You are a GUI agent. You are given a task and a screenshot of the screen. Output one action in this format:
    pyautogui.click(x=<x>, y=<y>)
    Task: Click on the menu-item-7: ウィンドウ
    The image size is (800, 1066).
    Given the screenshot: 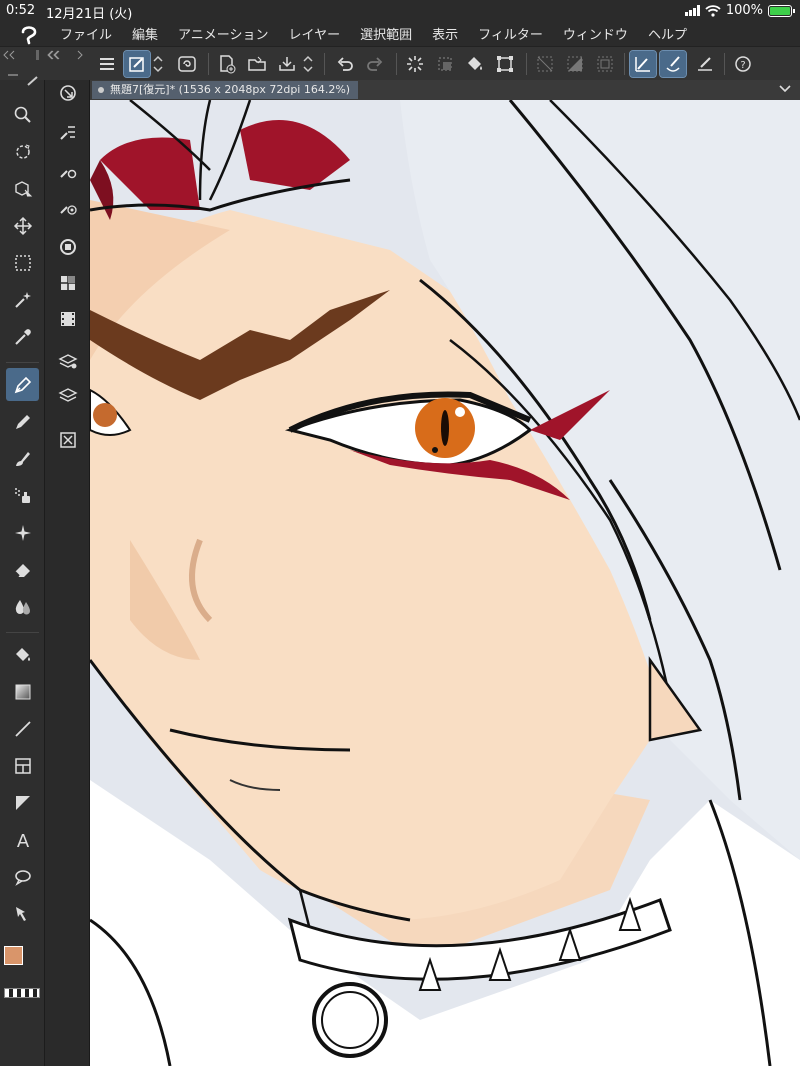 What is the action you would take?
    pyautogui.click(x=595, y=33)
    